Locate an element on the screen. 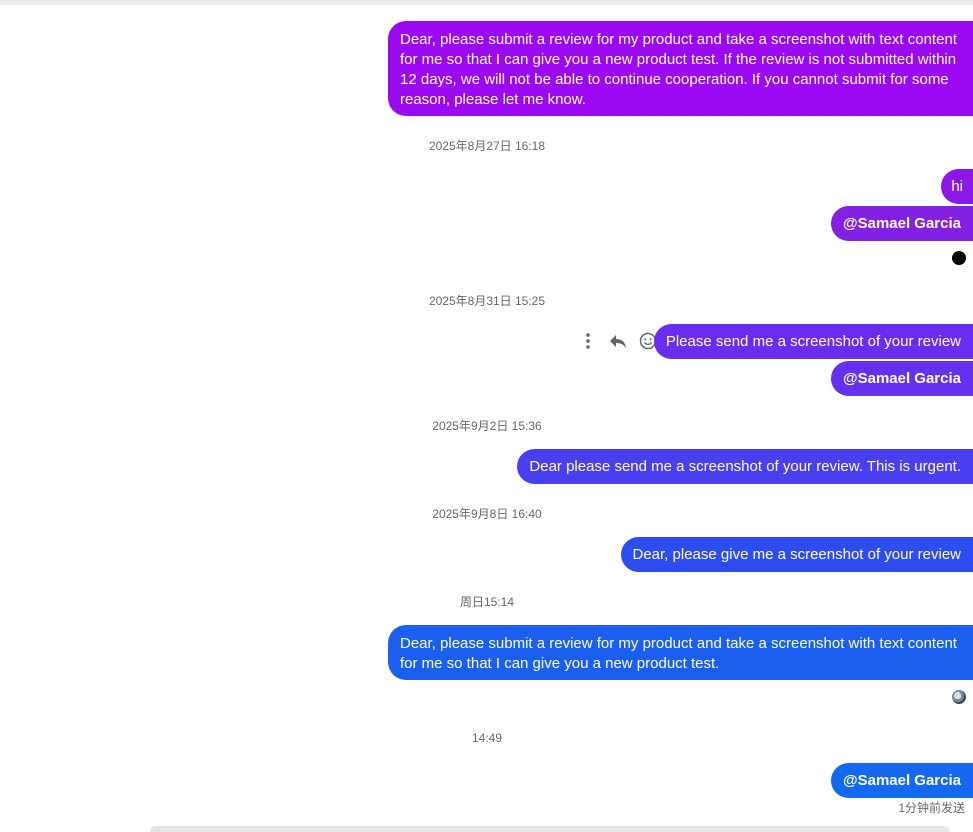 The width and height of the screenshot is (973, 832). seen-indicator is located at coordinates (959, 258).